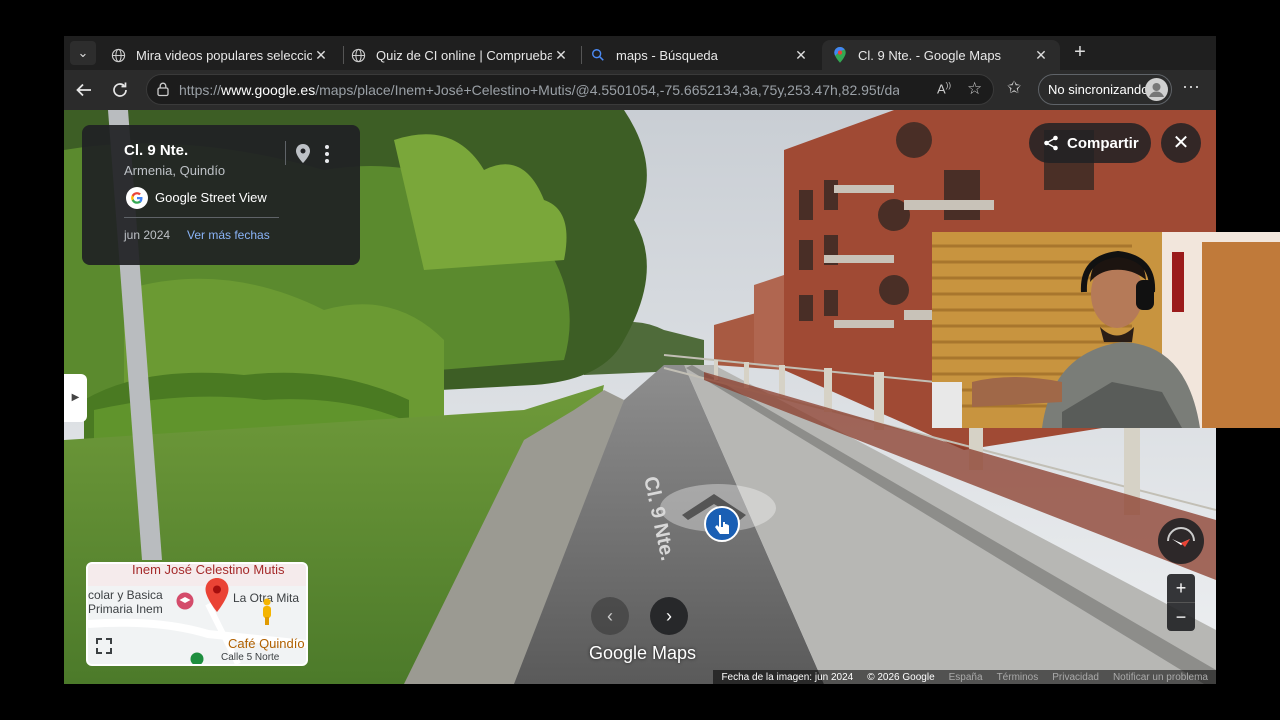  I want to click on tab-label: Quiz de CI online | Comprueba tu, so click(464, 55).